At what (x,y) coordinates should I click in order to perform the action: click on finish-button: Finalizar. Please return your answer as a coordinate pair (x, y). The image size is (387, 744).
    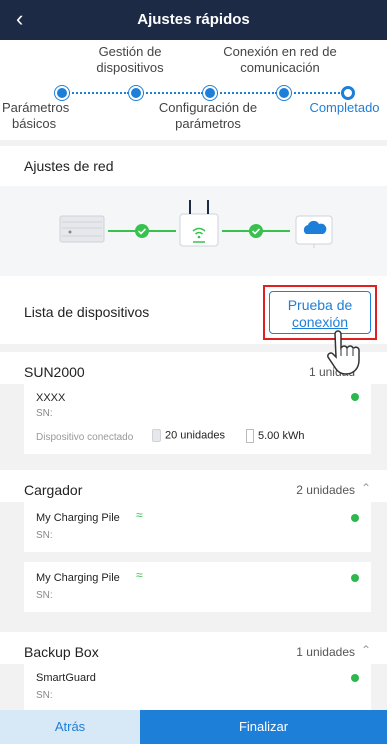
    Looking at the image, I should click on (263, 727).